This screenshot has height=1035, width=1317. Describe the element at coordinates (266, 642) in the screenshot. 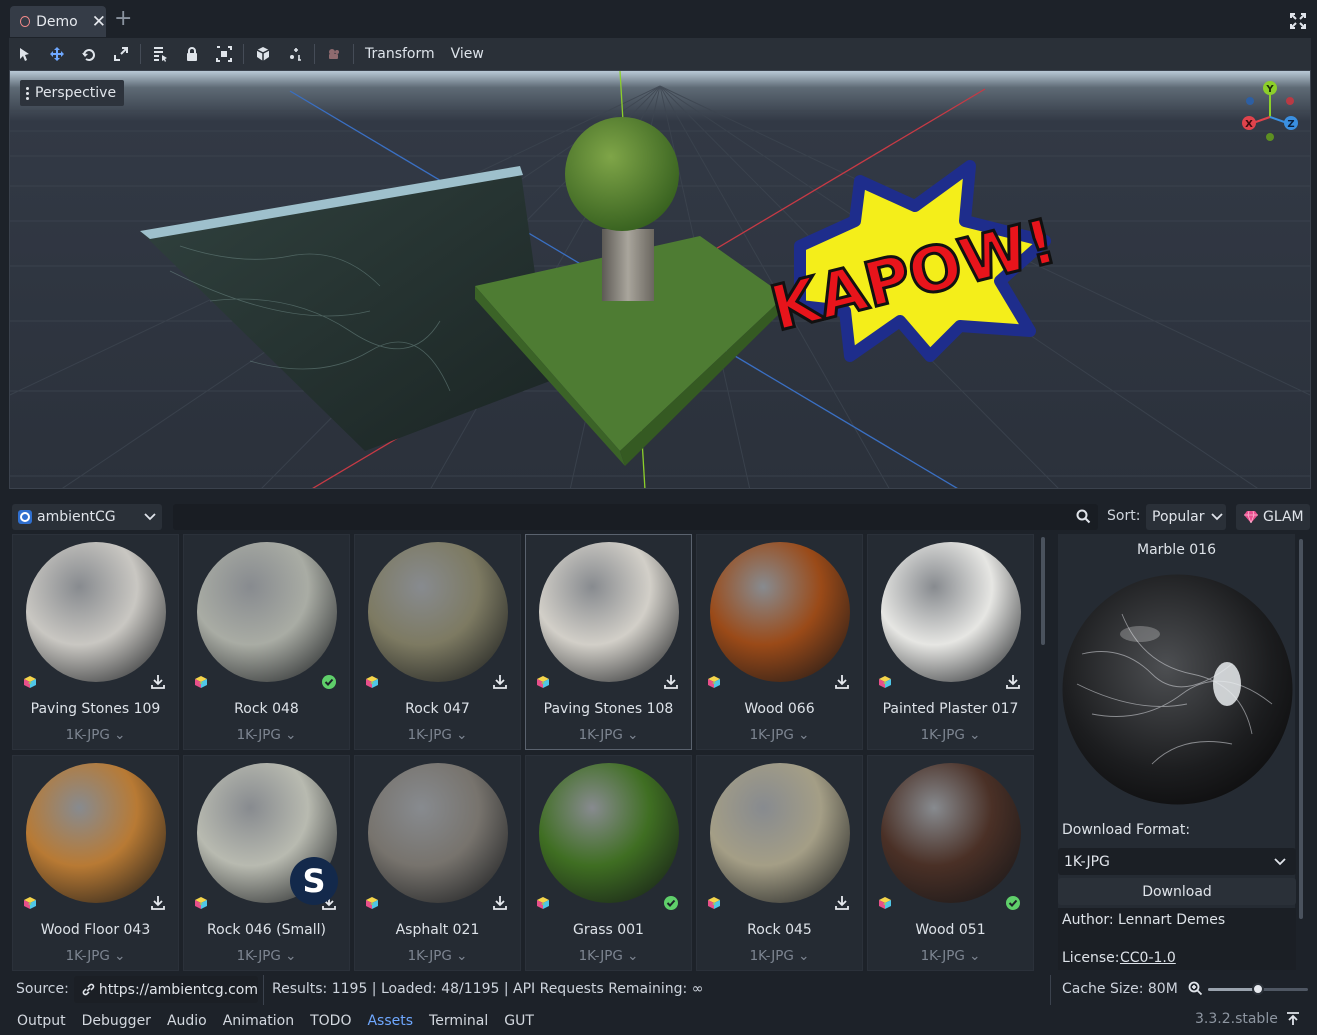

I see `asset-card: Rock 048 1K-JPG ⌄` at that location.